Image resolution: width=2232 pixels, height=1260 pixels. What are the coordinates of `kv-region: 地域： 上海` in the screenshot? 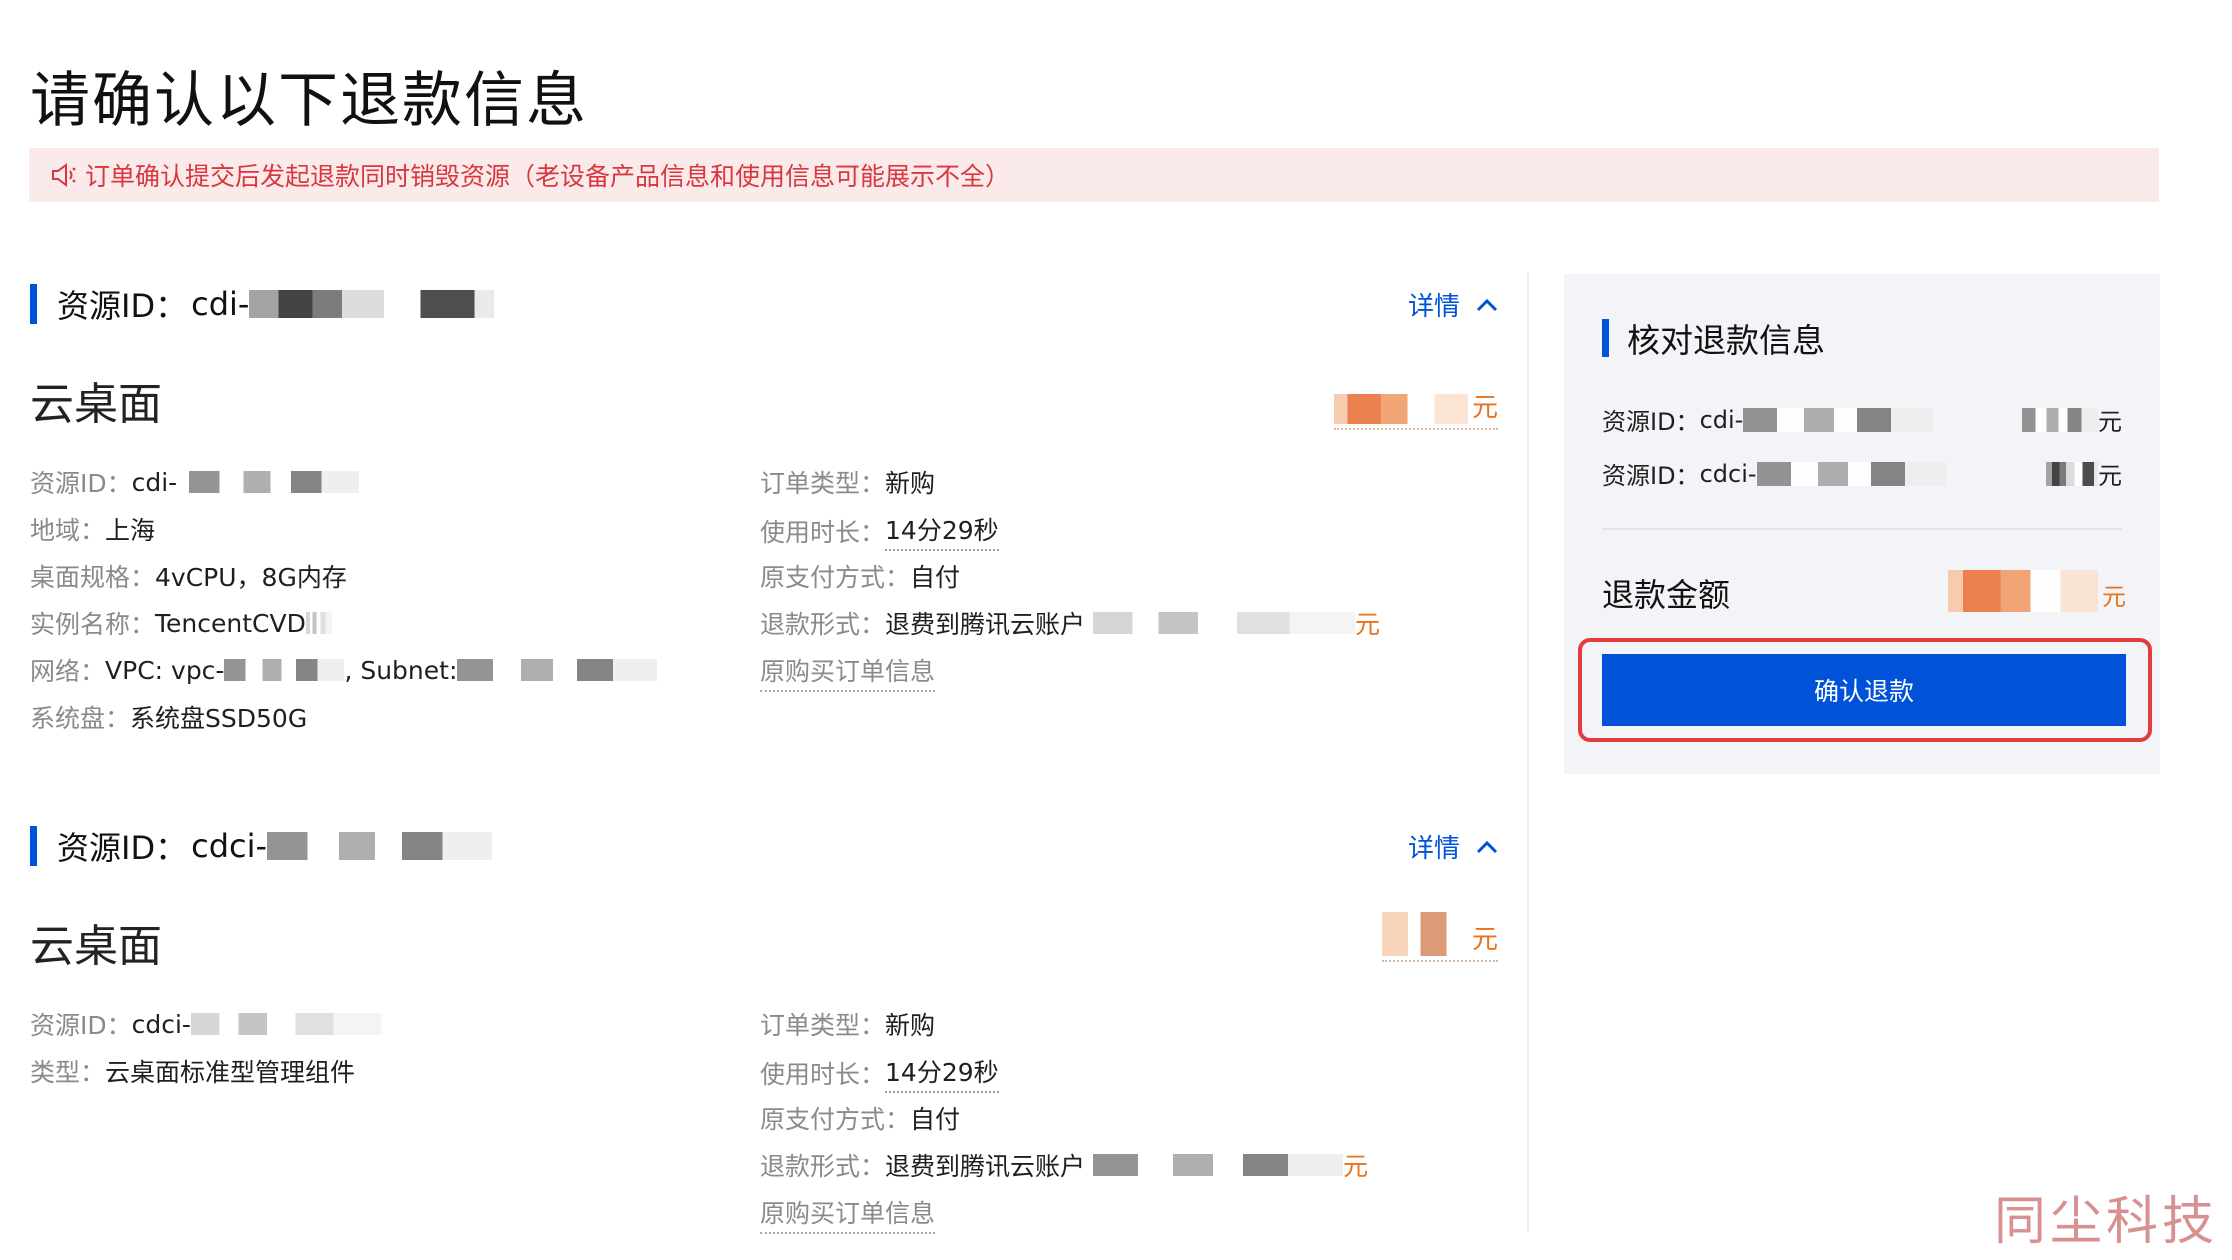 It's located at (92, 529).